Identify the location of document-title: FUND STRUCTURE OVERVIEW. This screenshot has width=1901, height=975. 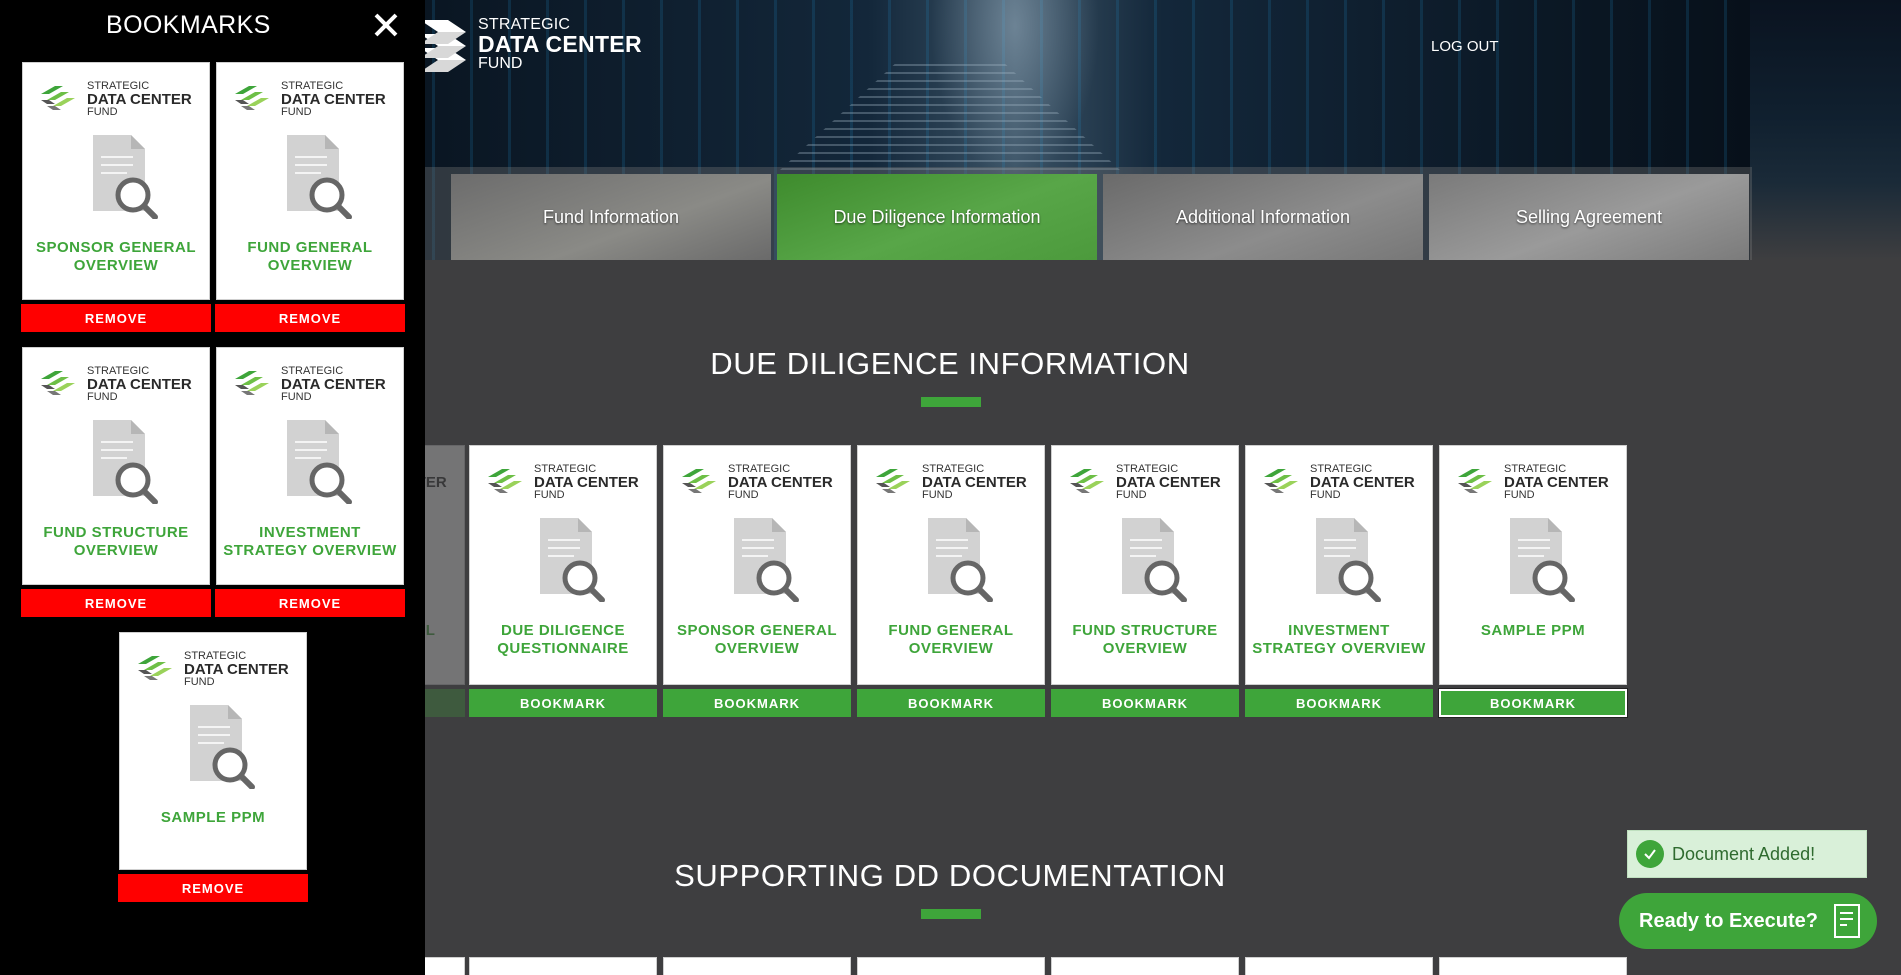
(1145, 639).